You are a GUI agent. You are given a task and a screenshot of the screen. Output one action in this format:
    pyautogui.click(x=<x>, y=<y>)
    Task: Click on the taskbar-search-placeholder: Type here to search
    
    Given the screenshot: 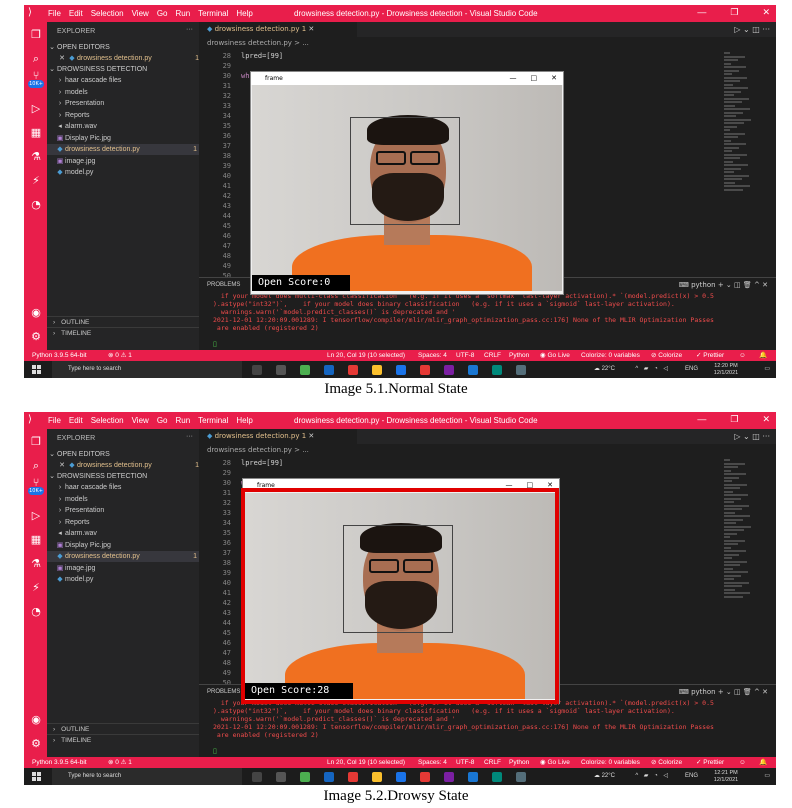 What is the action you would take?
    pyautogui.click(x=94, y=369)
    